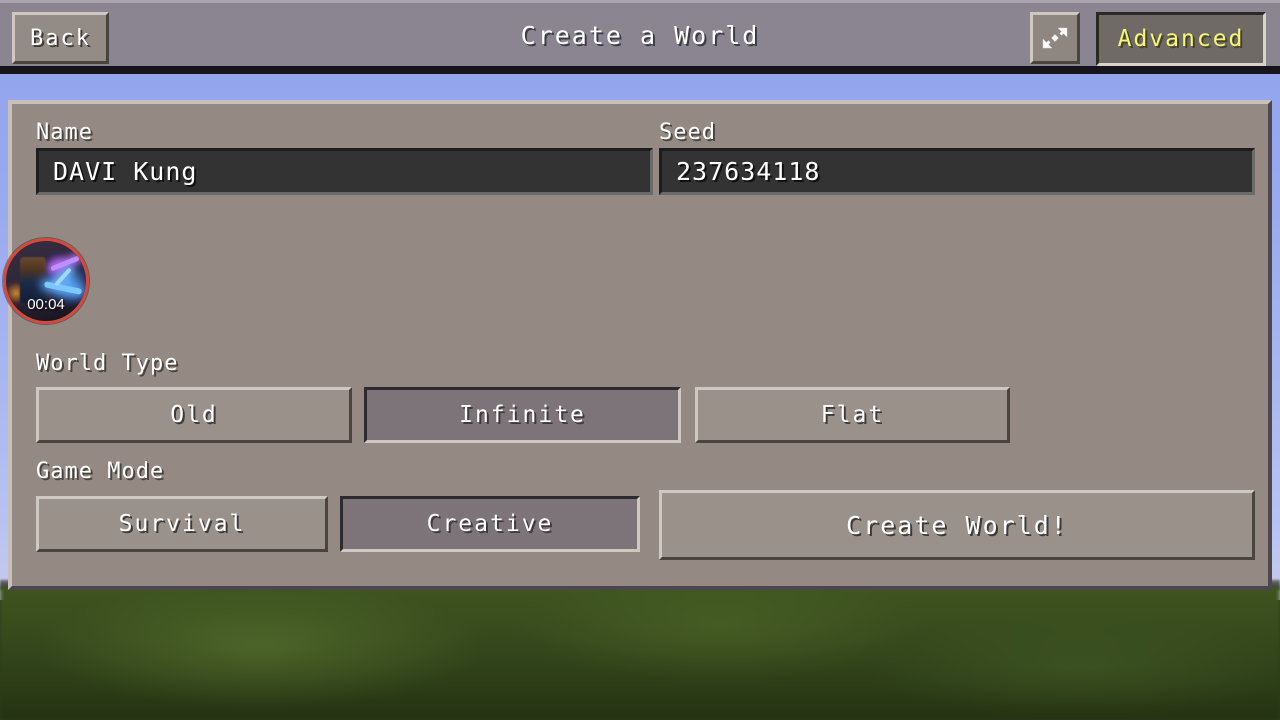 This screenshot has width=1280, height=720. What do you see at coordinates (344, 171) in the screenshot?
I see `name-input: DAVI Kung` at bounding box center [344, 171].